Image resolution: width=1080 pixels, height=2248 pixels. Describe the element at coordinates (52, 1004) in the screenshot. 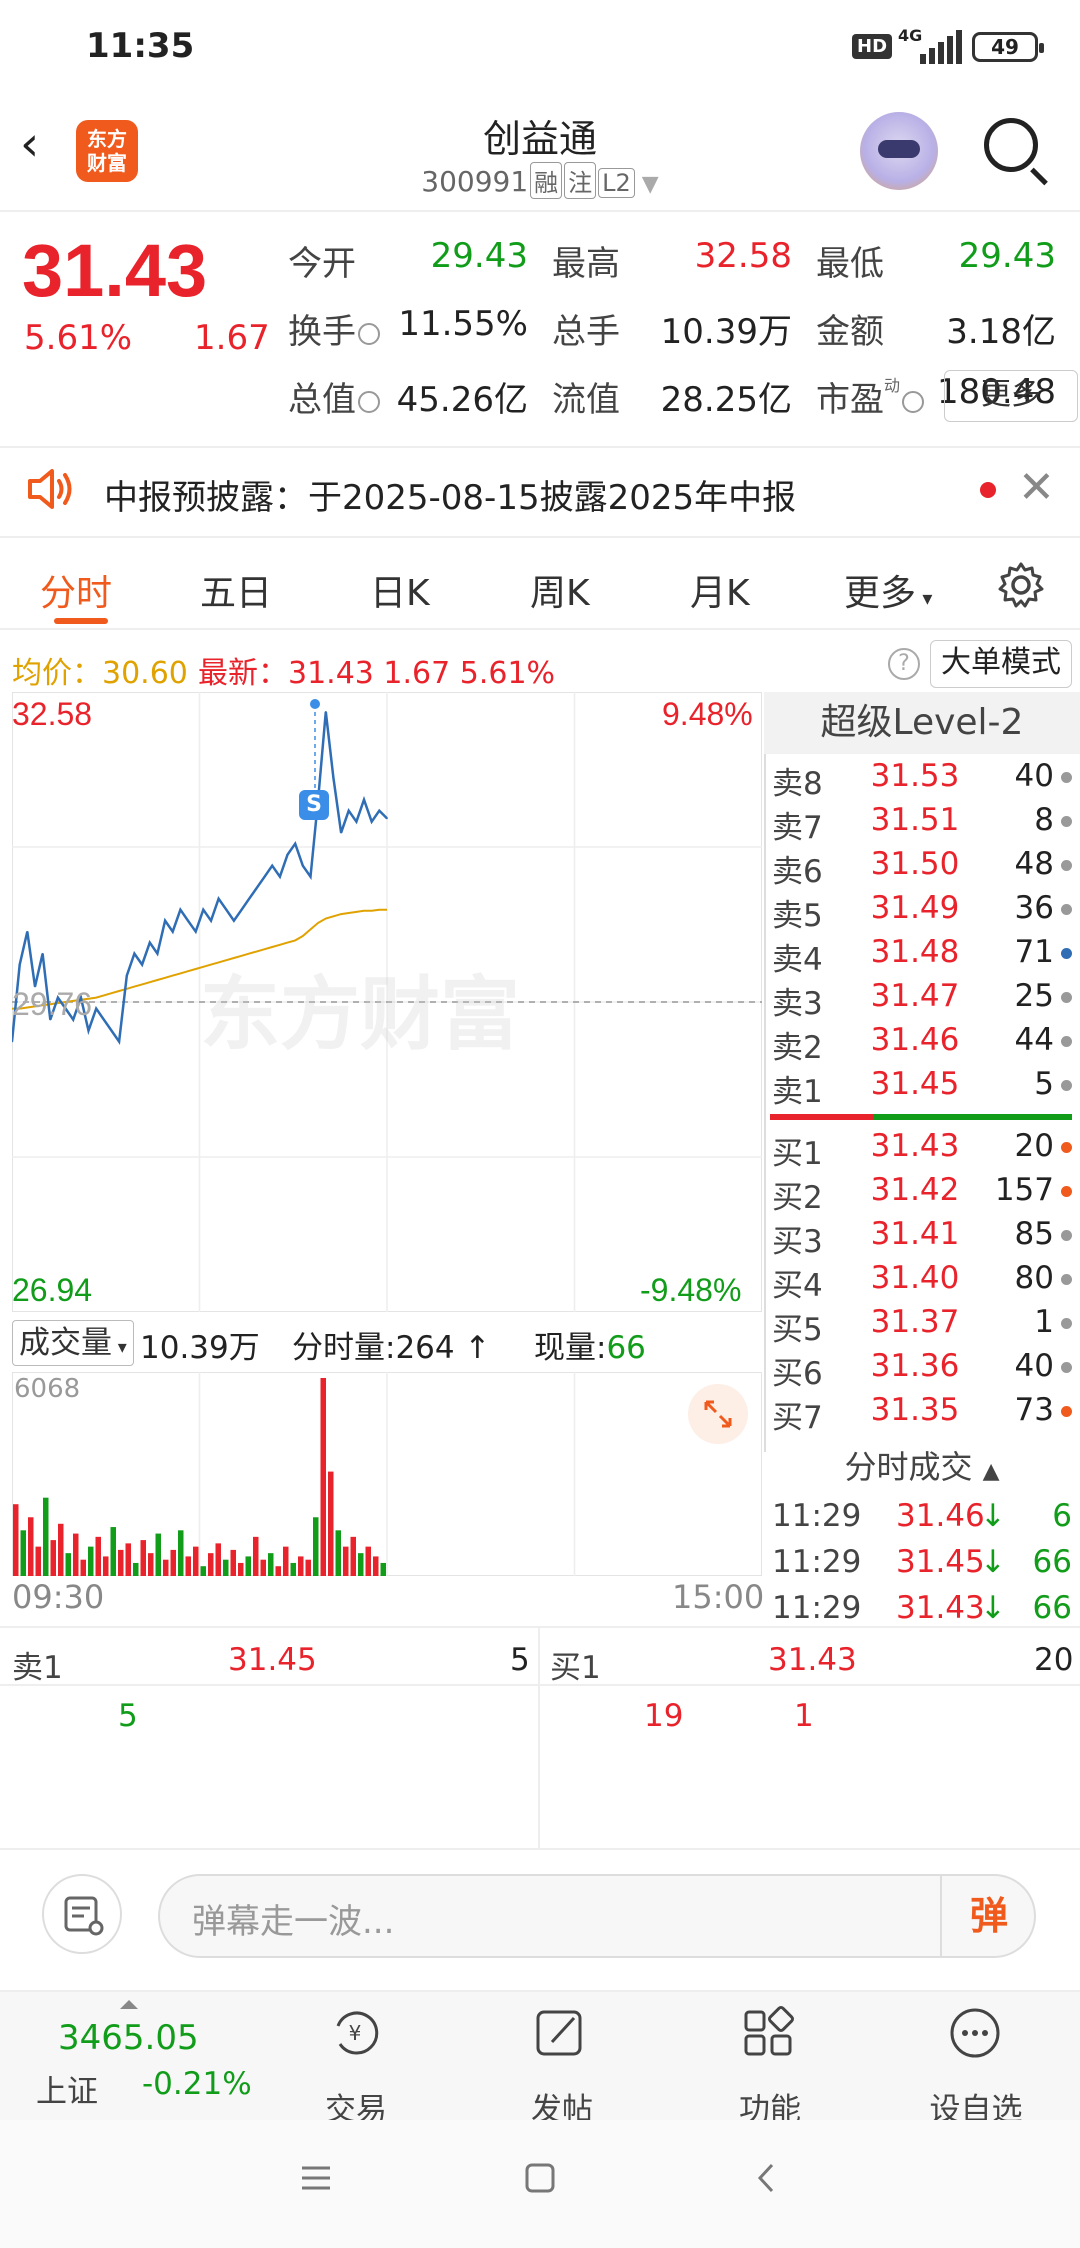

I see `y-axis-mid-label: 29.76` at that location.